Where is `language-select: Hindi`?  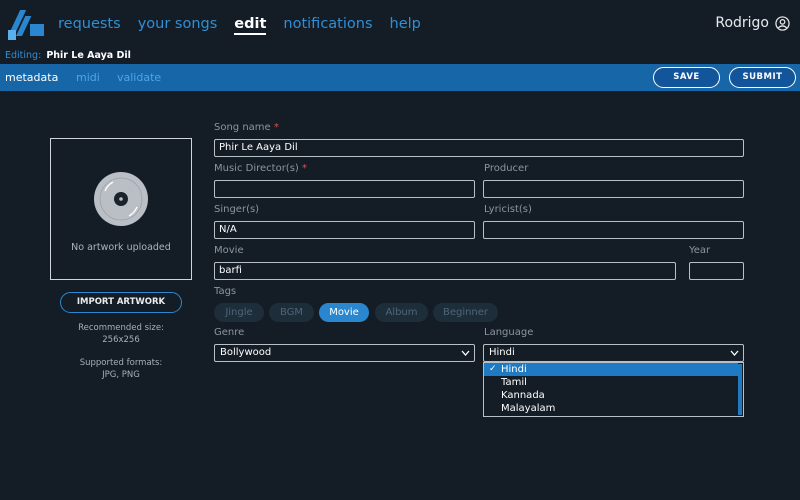
language-select: Hindi is located at coordinates (613, 353).